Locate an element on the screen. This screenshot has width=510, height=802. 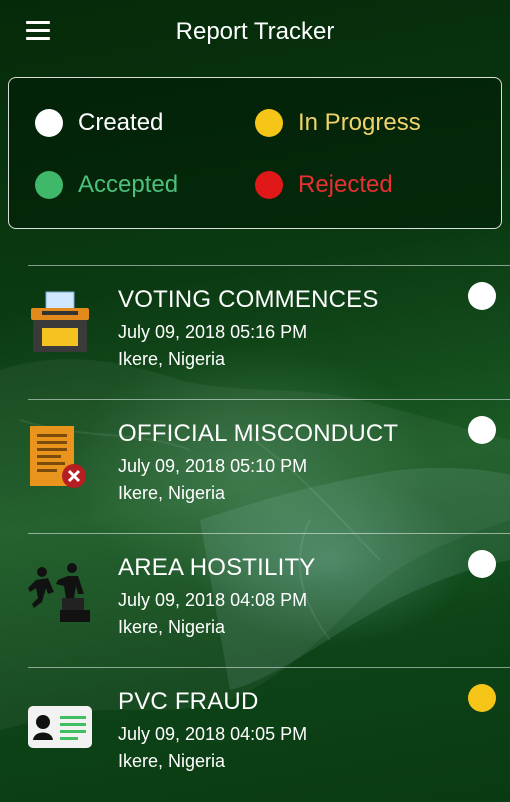
legend-item-in-progress: In Progress is located at coordinates (338, 123).